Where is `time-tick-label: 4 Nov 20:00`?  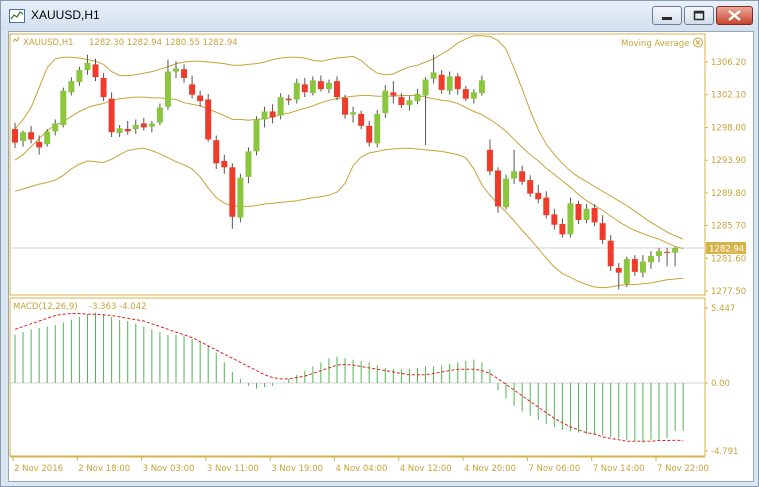 time-tick-label: 4 Nov 20:00 is located at coordinates (490, 469).